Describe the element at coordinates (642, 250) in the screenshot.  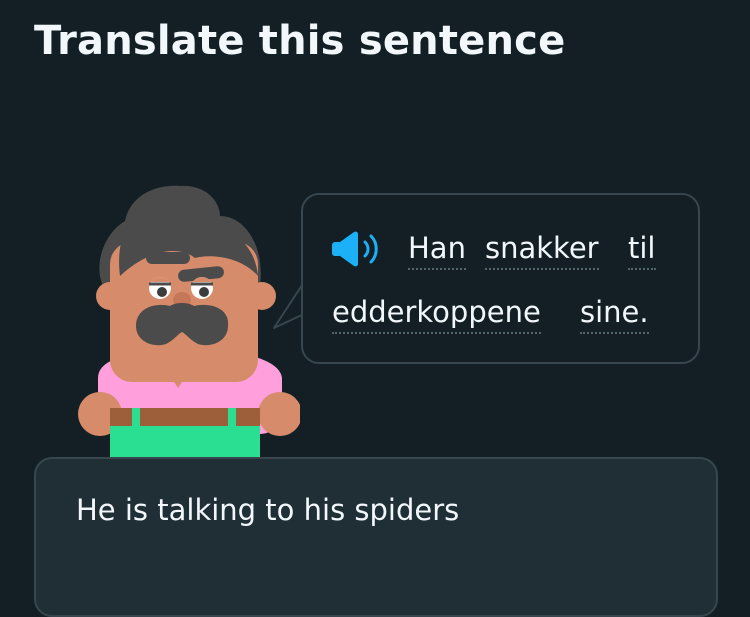
I see `prompt-word-til: til` at that location.